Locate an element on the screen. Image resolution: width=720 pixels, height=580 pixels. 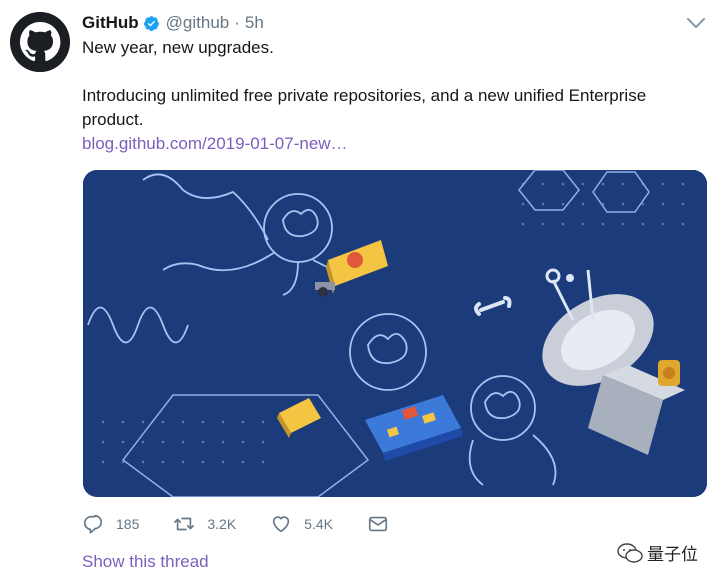
retweet-button: 3.2K is located at coordinates (204, 524).